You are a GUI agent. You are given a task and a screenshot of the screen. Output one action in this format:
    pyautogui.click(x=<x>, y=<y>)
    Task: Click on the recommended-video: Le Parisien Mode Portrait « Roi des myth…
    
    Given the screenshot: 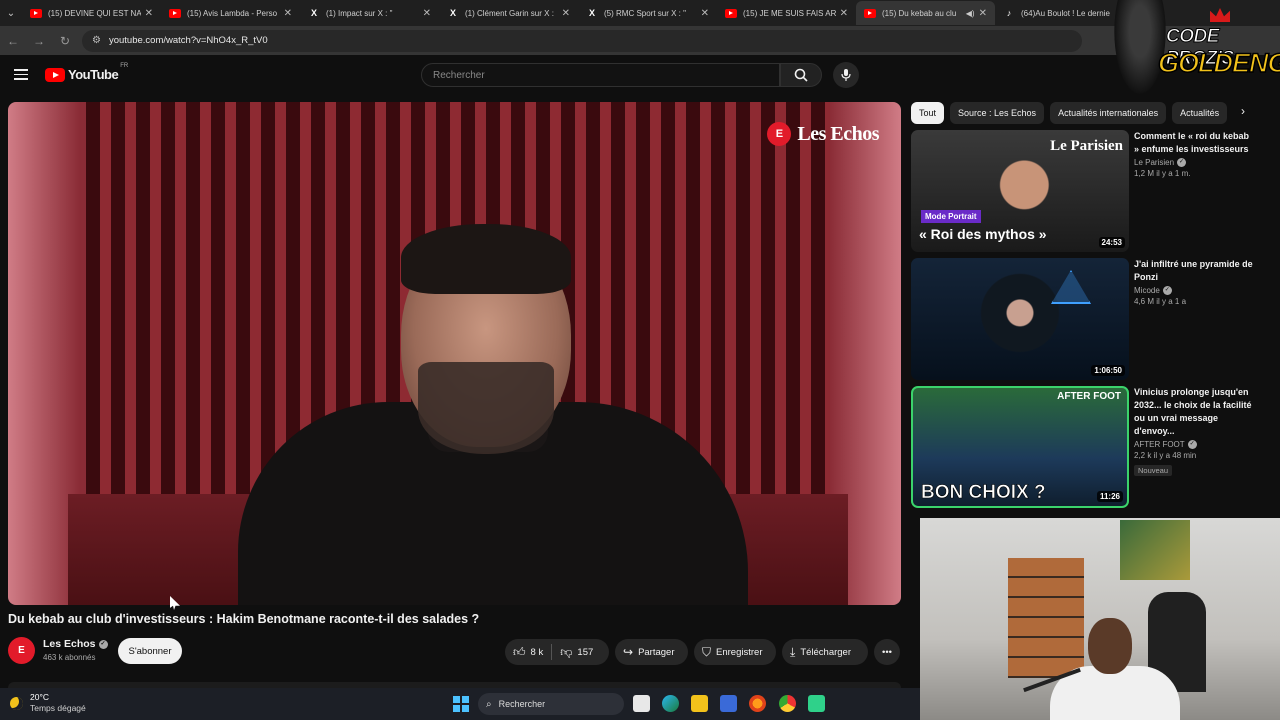 What is the action you would take?
    pyautogui.click(x=1095, y=191)
    